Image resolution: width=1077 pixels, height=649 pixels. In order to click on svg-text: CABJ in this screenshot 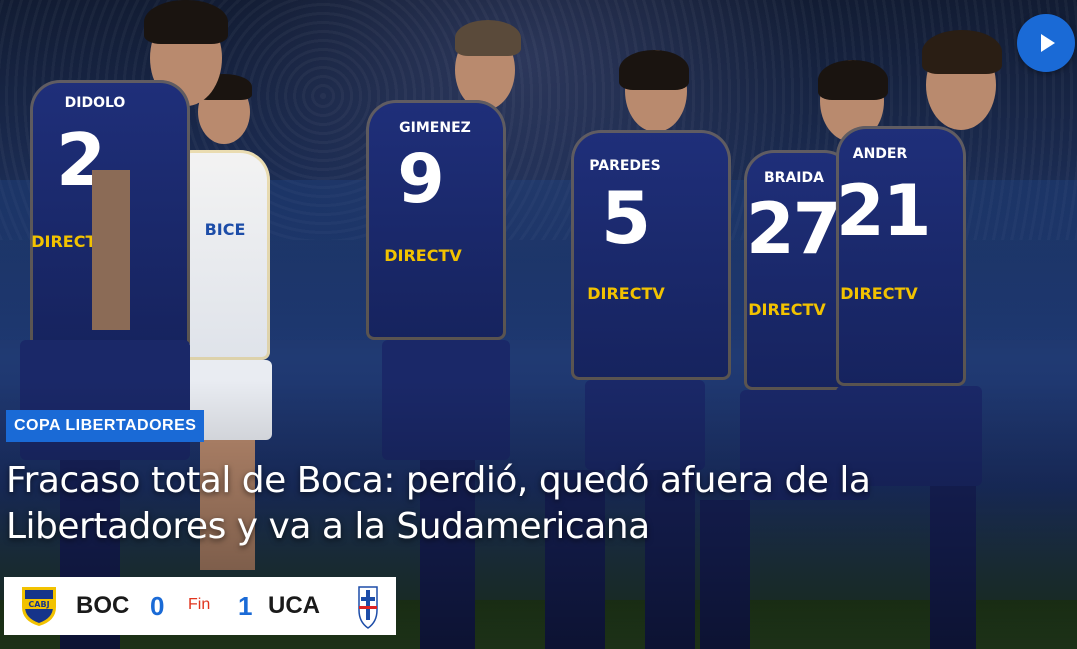, I will do `click(38, 604)`.